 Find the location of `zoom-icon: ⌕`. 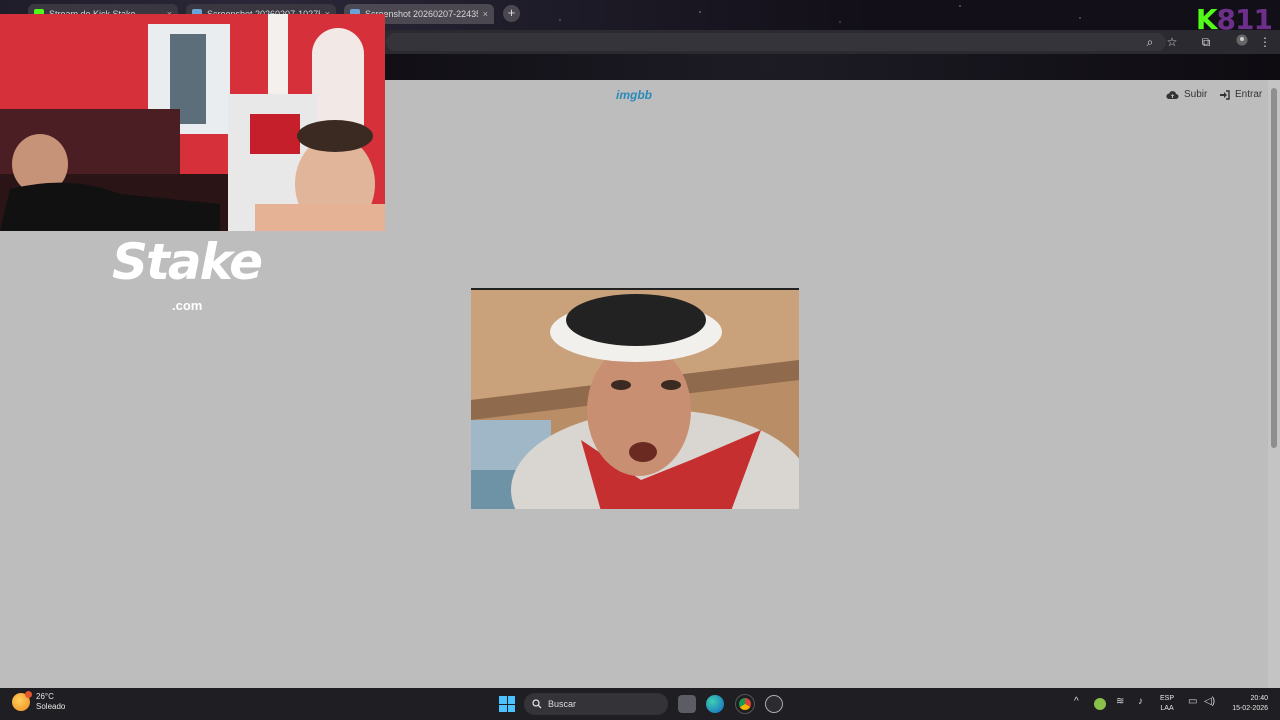

zoom-icon: ⌕ is located at coordinates (1150, 42).